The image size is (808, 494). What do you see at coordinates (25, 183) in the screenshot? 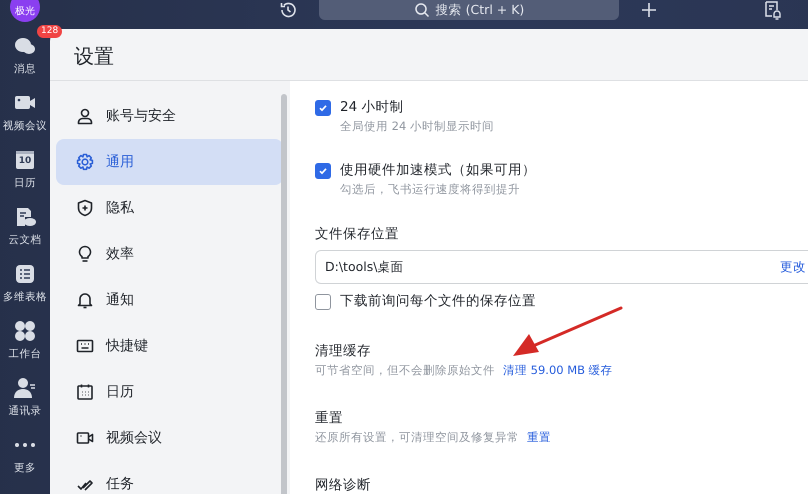
I see `sidebar-label: 日历` at bounding box center [25, 183].